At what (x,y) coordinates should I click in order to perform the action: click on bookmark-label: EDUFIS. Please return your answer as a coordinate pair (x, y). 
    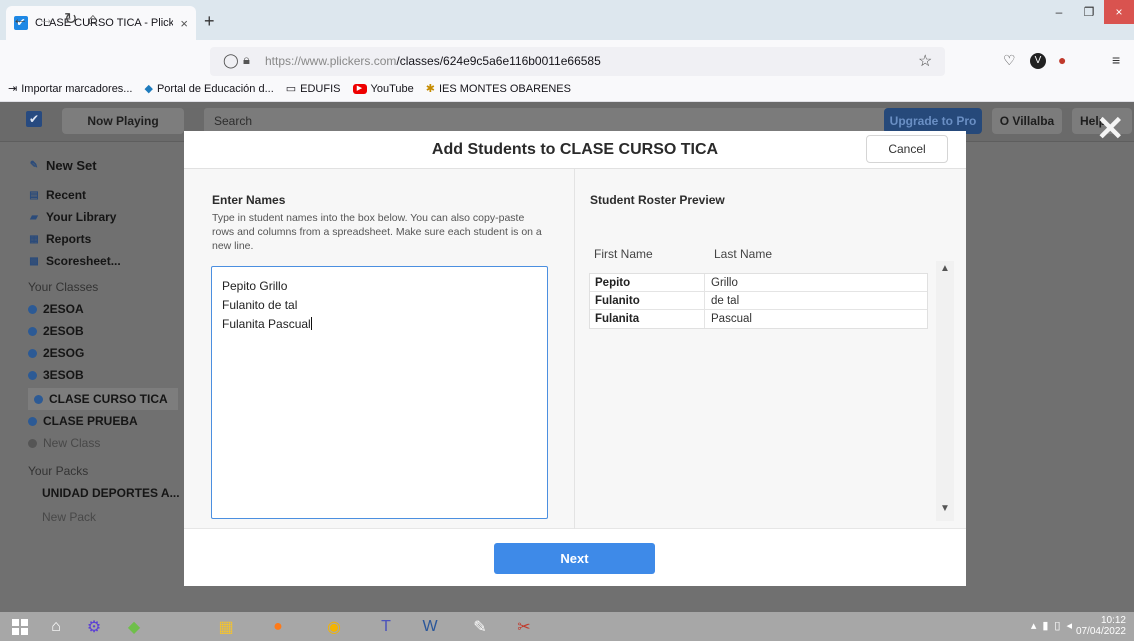
    Looking at the image, I should click on (320, 88).